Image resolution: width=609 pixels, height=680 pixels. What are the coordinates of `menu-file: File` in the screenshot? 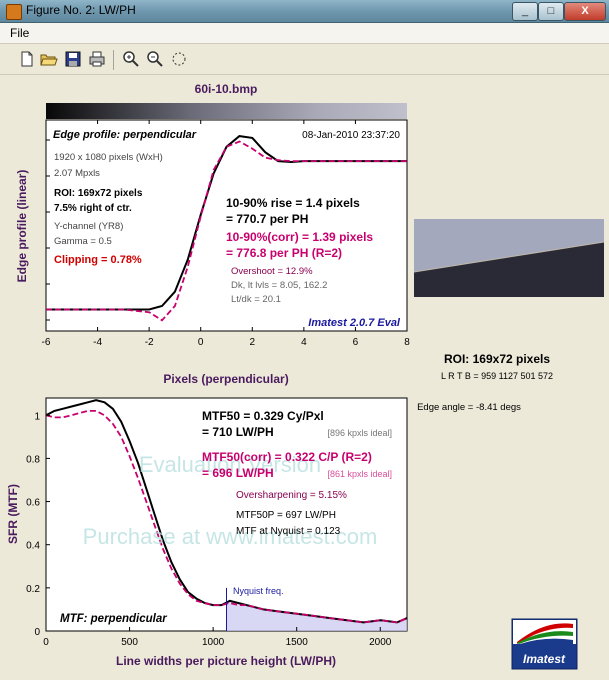 It's located at (19, 33).